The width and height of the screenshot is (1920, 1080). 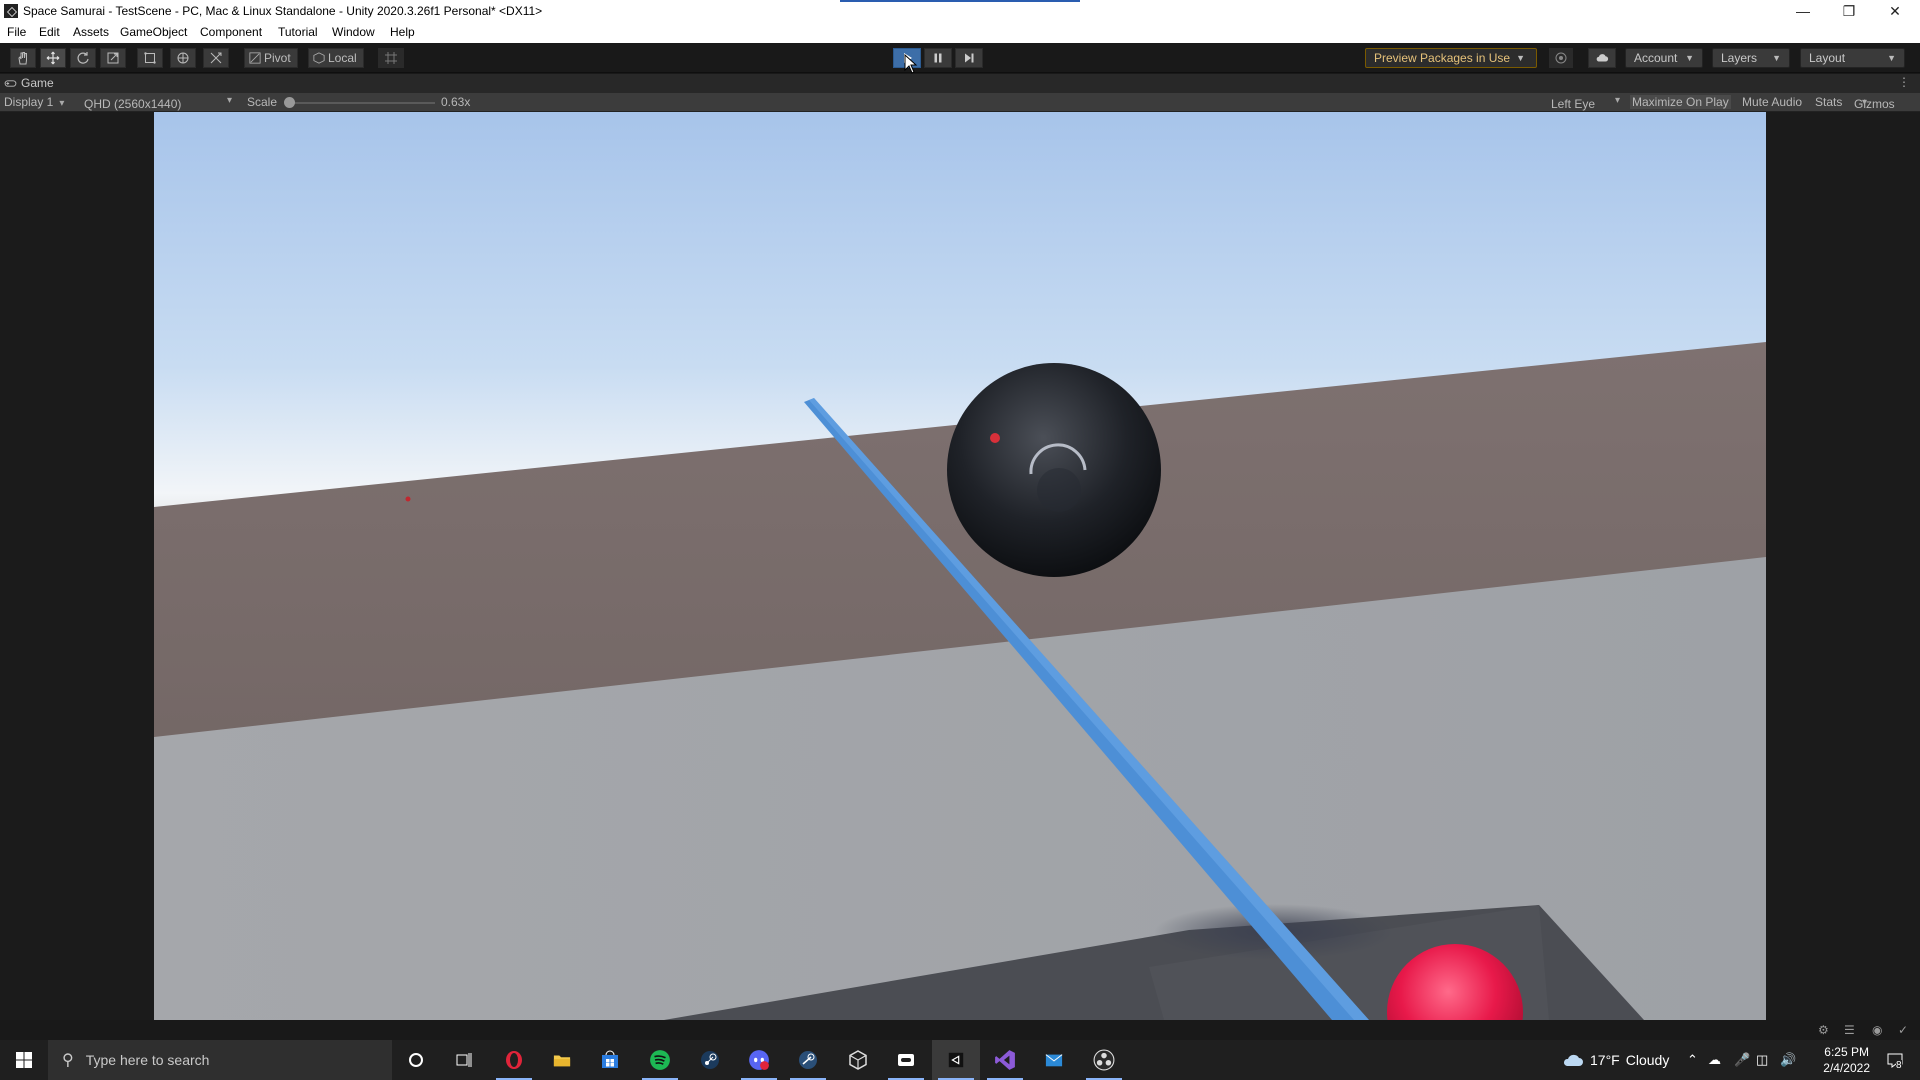 I want to click on restore-button: ❐, so click(x=1849, y=11).